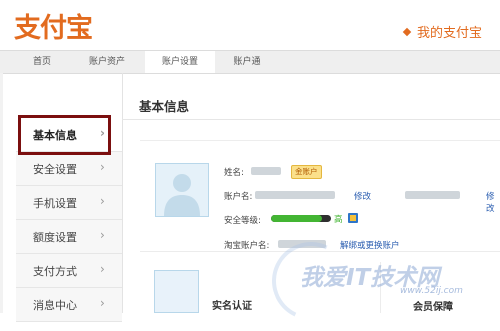 This screenshot has width=500, height=331. I want to click on unbind-taobao-link: 解绑或更换账户, so click(370, 245).